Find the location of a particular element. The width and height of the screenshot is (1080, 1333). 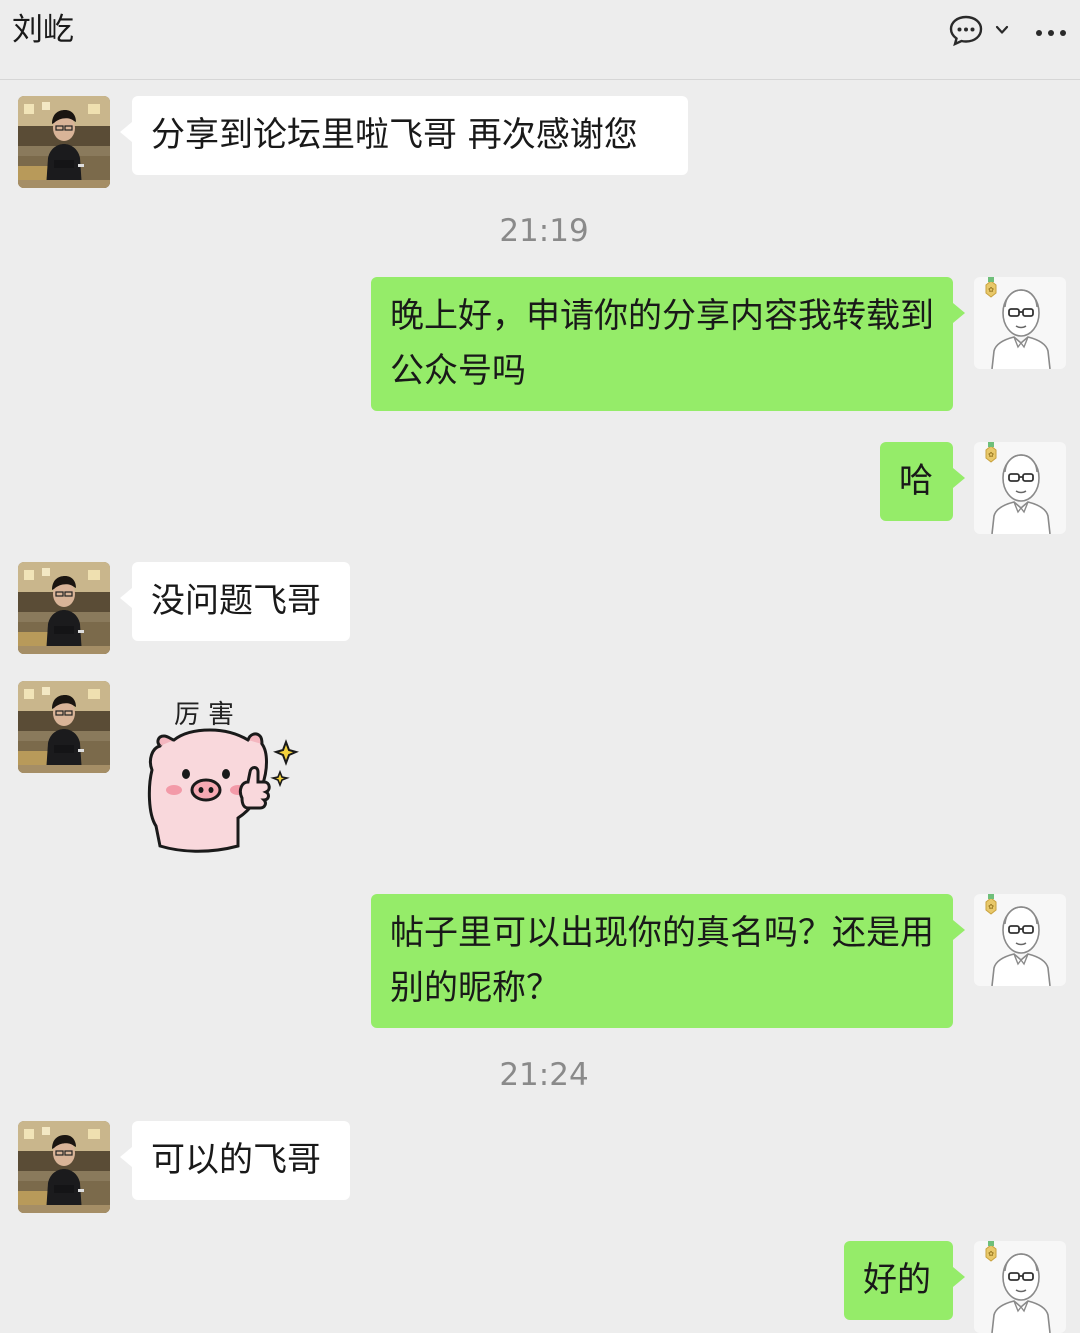

message-bubble-incoming: 可以的飞哥 is located at coordinates (235, 1160).